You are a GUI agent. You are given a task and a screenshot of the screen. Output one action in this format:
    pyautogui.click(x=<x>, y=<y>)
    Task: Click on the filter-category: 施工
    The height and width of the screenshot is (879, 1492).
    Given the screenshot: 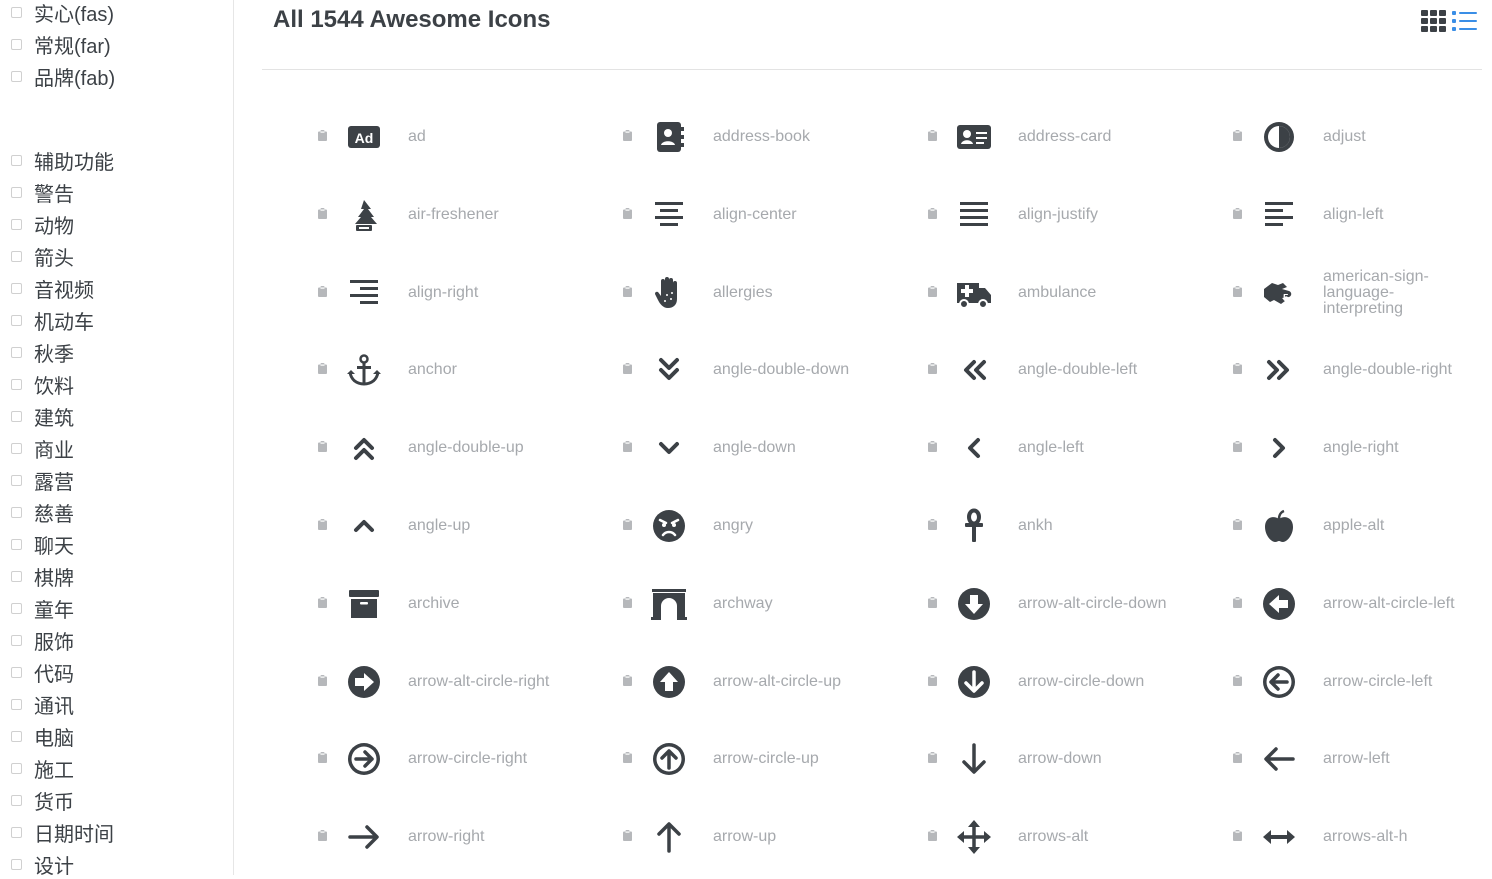 What is the action you would take?
    pyautogui.click(x=42, y=769)
    